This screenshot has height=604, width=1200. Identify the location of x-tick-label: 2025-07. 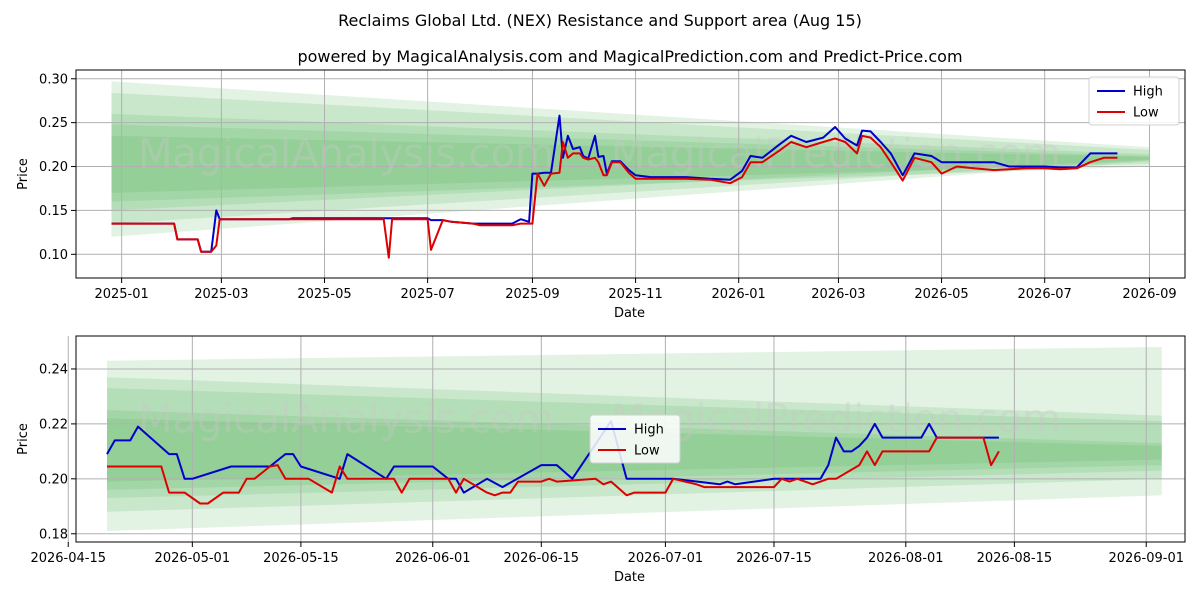
(427, 294).